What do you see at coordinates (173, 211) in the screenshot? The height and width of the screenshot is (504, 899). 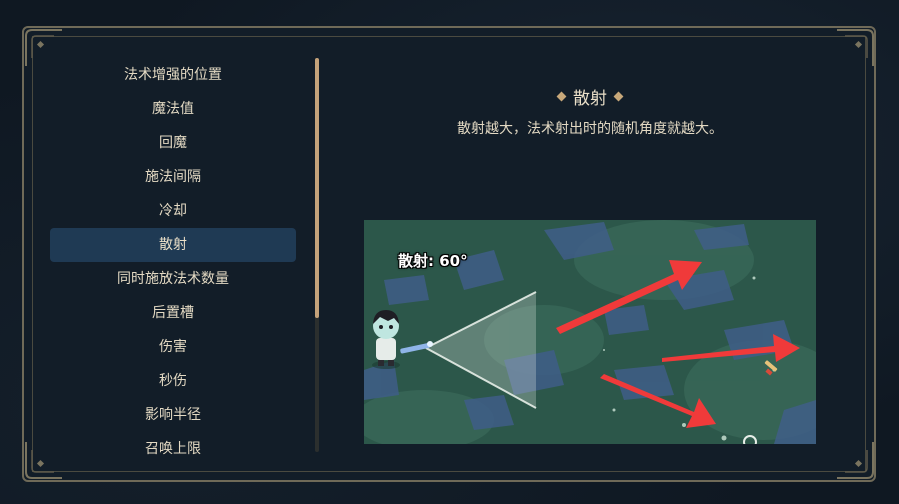 I see `menu-item-cooldown: 冷却` at bounding box center [173, 211].